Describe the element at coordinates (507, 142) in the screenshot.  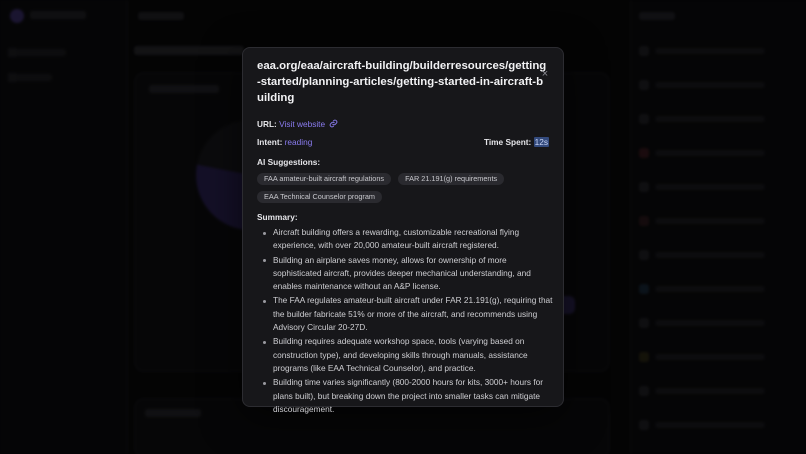
I see `time-spent-label: Time Spent:` at that location.